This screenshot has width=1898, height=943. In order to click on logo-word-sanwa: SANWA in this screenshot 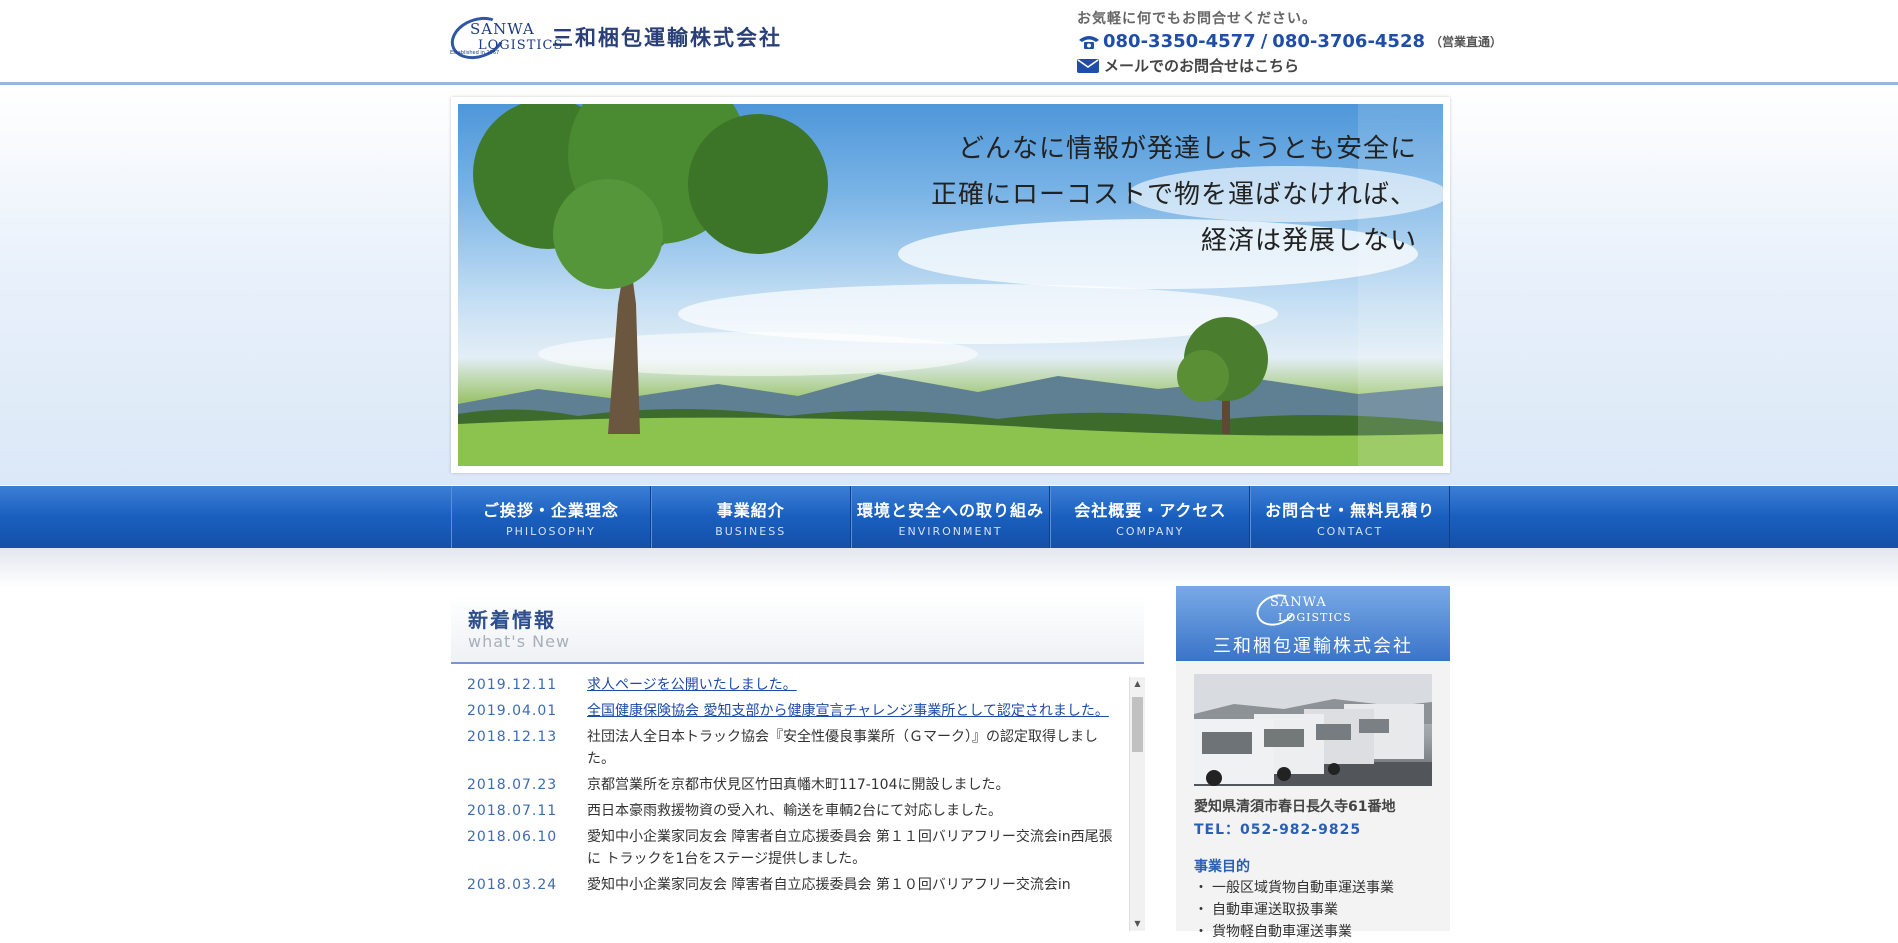, I will do `click(502, 29)`.